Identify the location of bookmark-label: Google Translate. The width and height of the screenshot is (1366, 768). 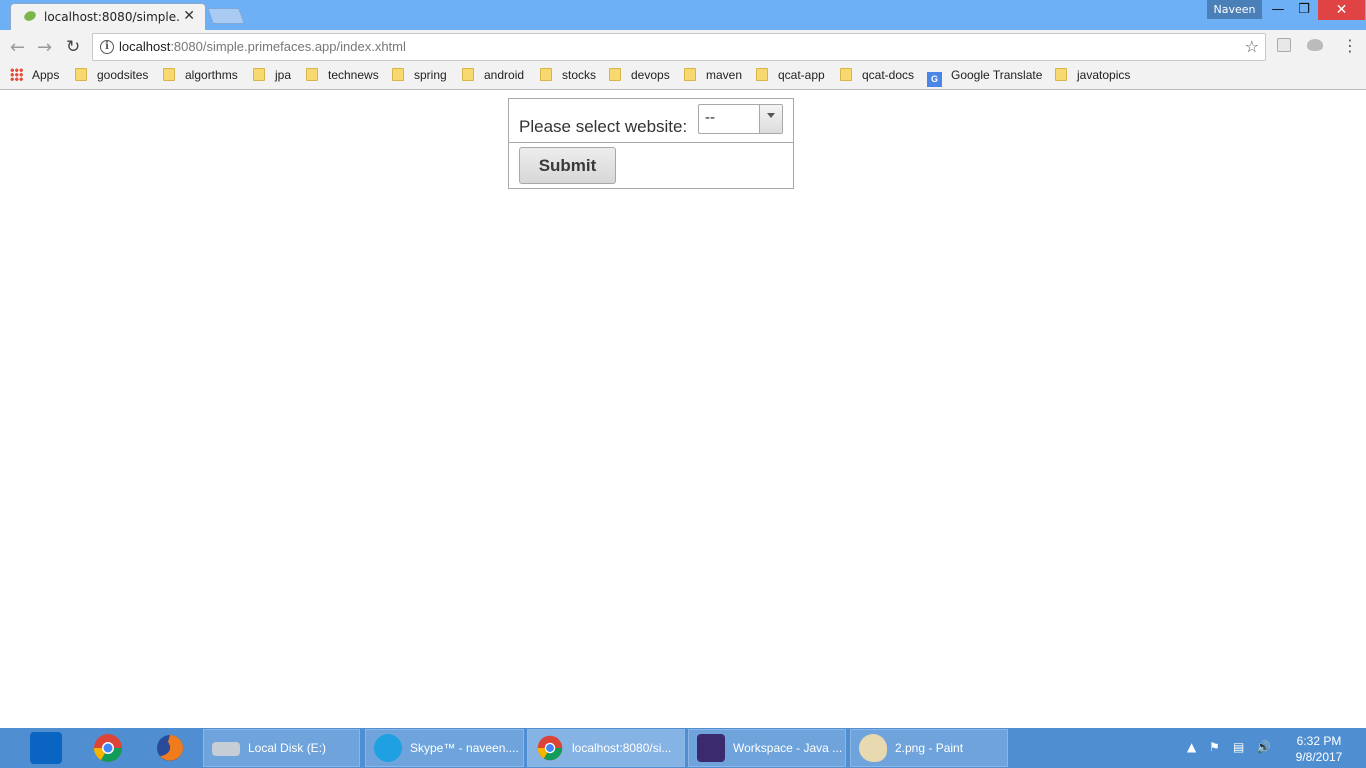
(997, 75).